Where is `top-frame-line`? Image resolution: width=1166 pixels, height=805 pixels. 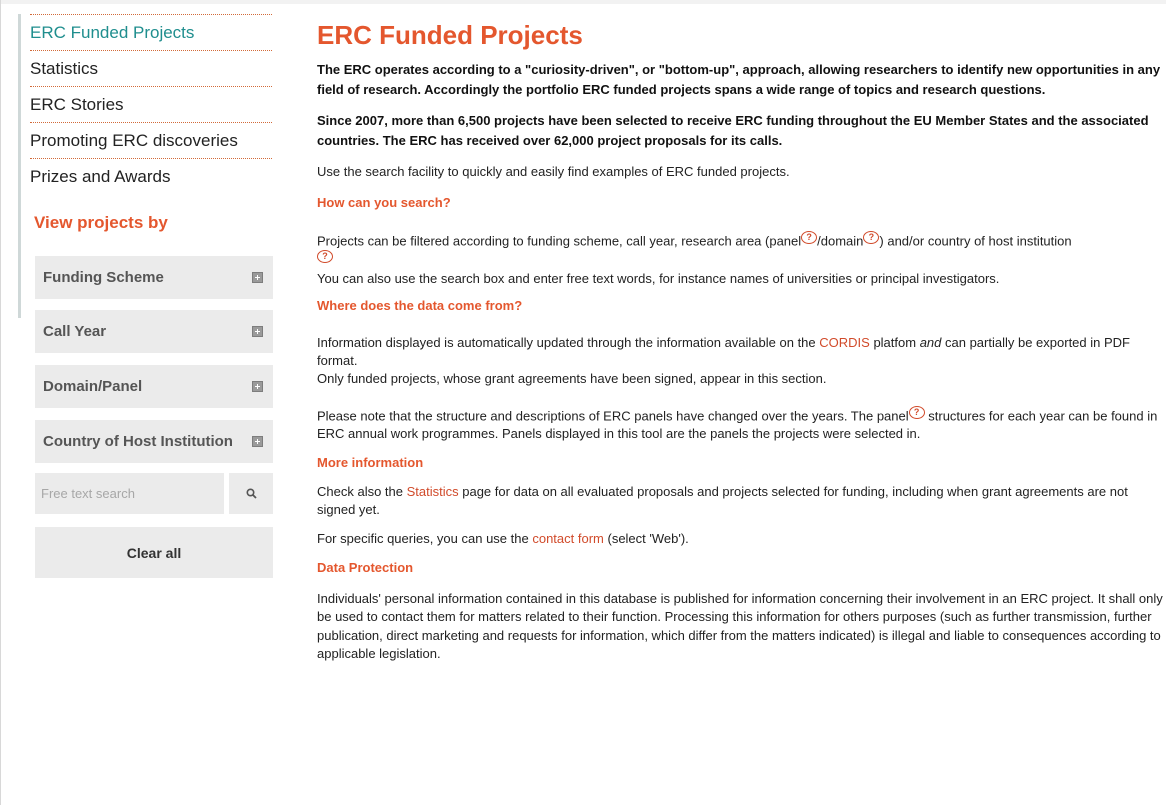 top-frame-line is located at coordinates (583, 2).